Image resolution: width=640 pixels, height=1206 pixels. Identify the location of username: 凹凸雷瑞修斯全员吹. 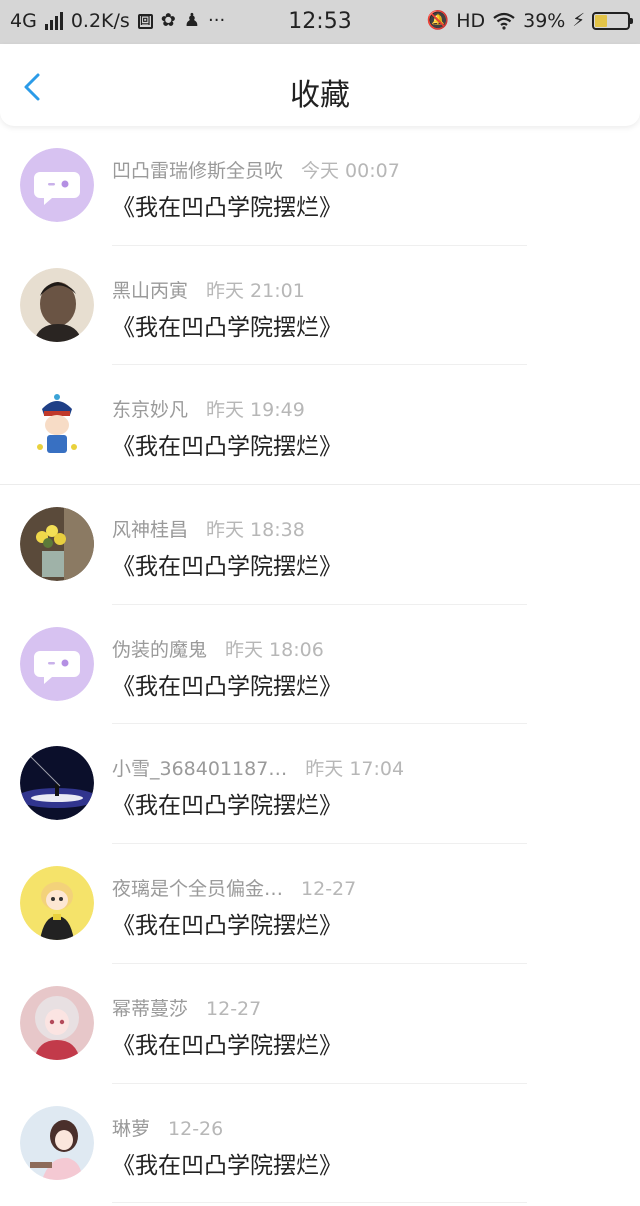
(197, 171).